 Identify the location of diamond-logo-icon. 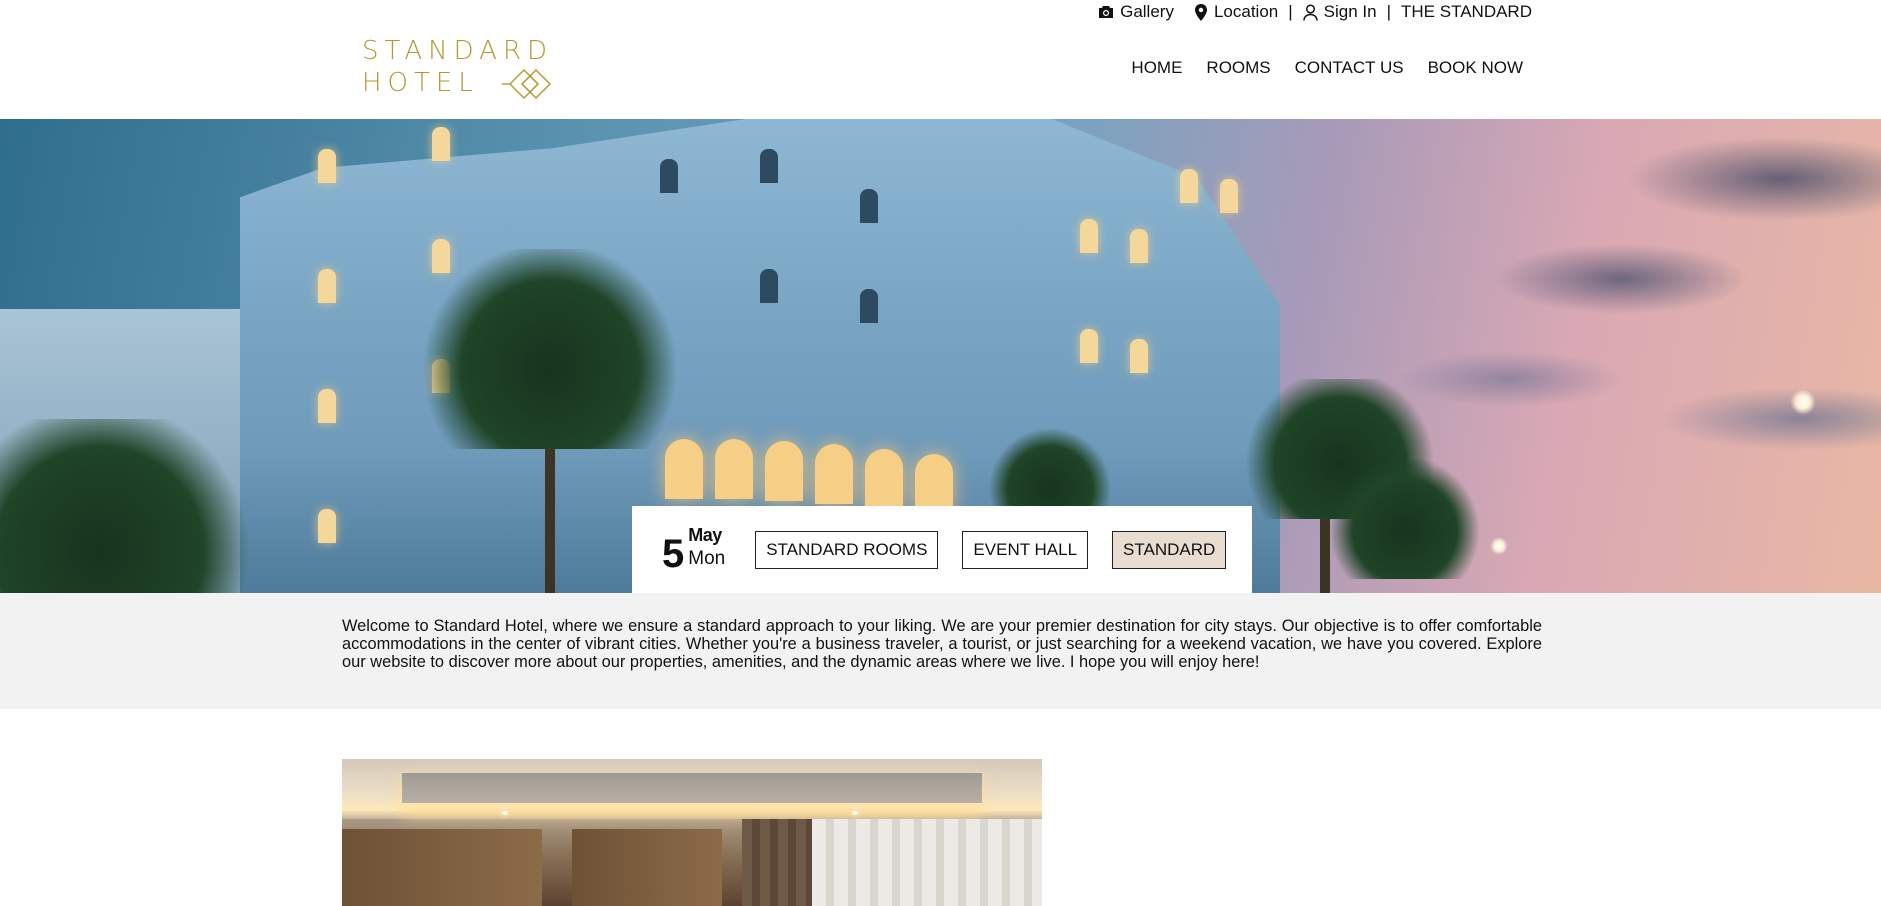
(526, 84).